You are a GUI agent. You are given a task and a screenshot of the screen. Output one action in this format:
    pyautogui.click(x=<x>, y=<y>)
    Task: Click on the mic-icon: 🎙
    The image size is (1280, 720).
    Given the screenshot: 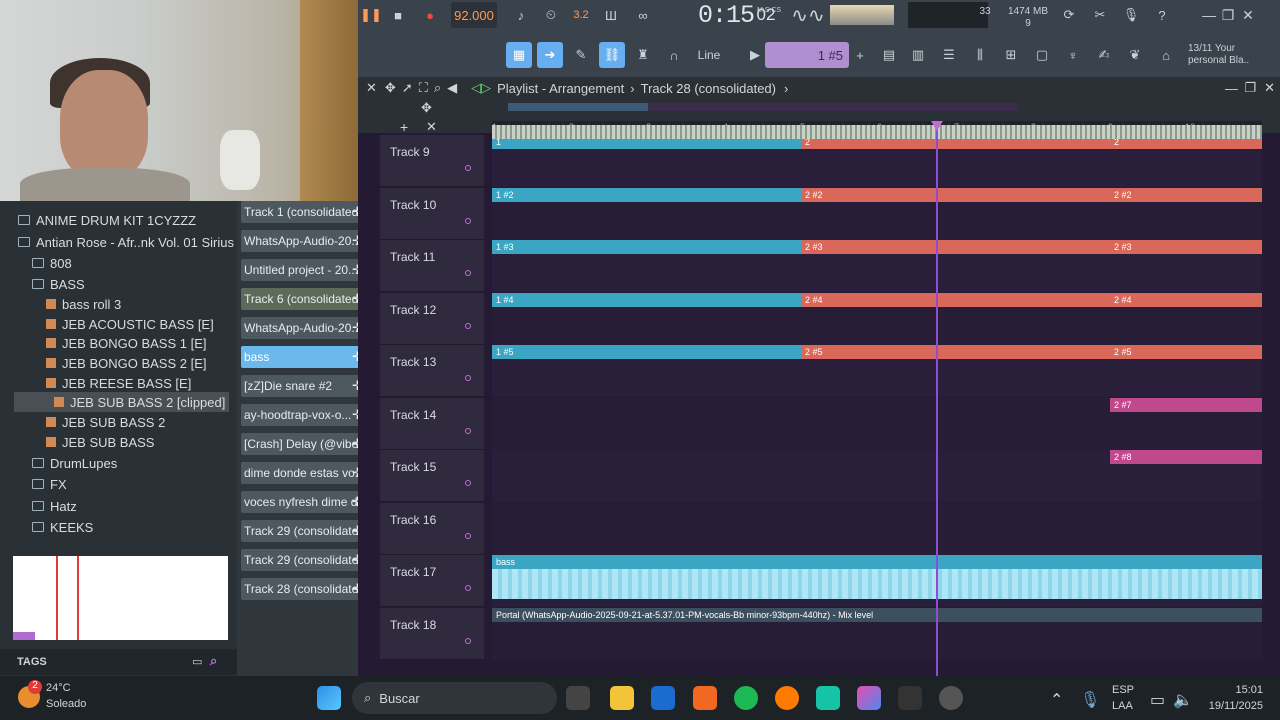 What is the action you would take?
    pyautogui.click(x=1131, y=15)
    